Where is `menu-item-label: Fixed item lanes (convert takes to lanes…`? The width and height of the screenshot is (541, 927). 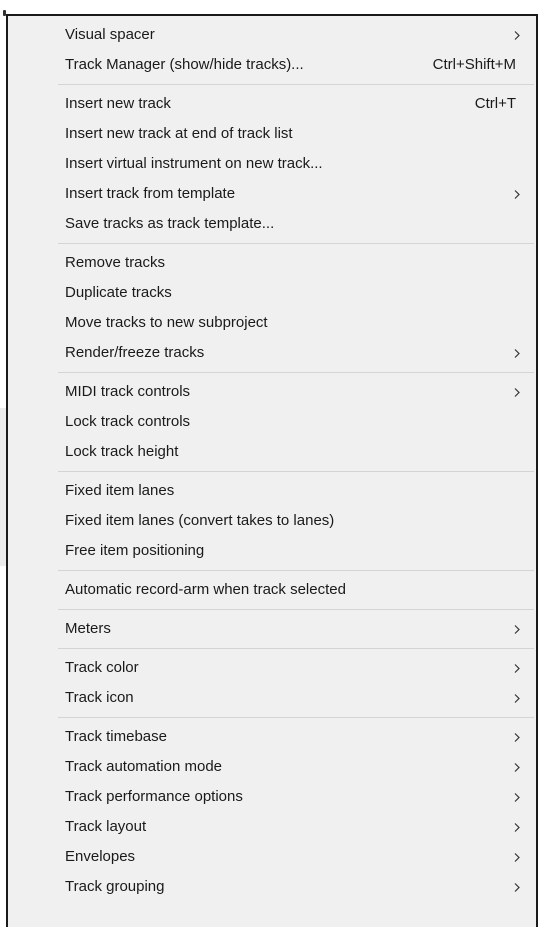
menu-item-label: Fixed item lanes (convert takes to lanes… is located at coordinates (200, 520).